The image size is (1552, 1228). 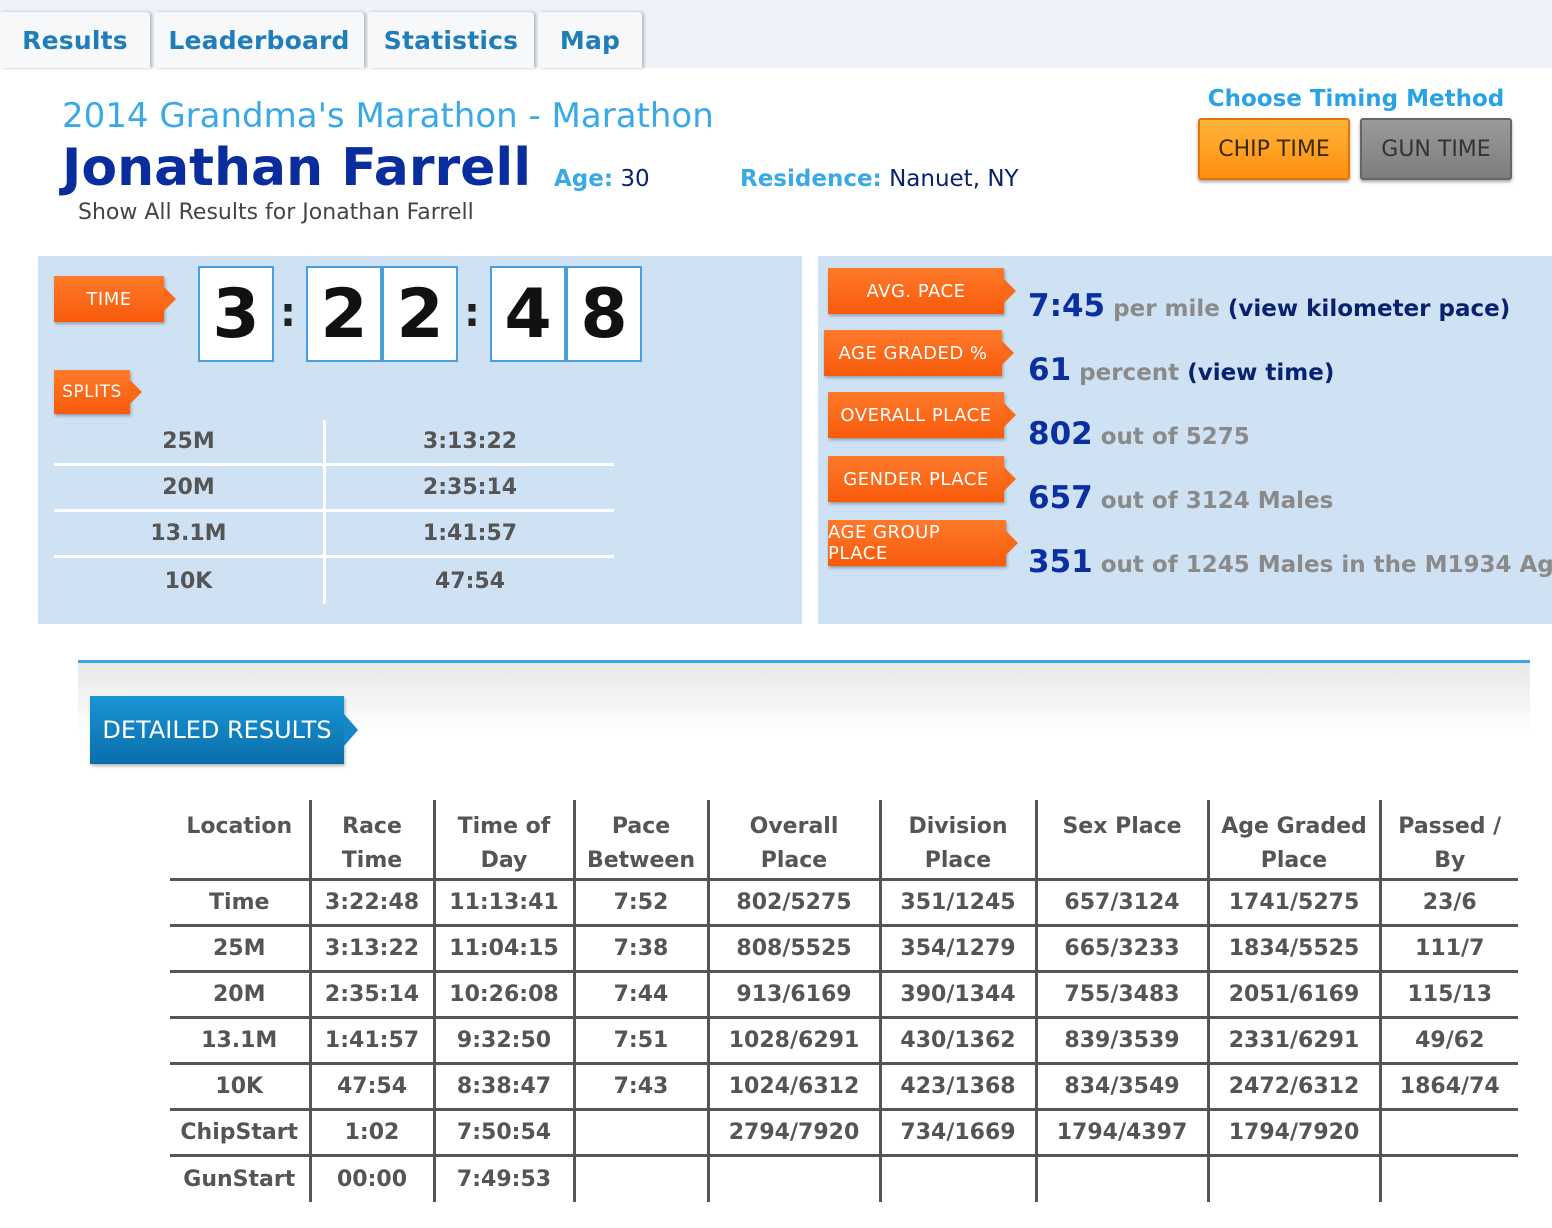 What do you see at coordinates (1260, 373) in the screenshot?
I see `view-time-link: (view time)` at bounding box center [1260, 373].